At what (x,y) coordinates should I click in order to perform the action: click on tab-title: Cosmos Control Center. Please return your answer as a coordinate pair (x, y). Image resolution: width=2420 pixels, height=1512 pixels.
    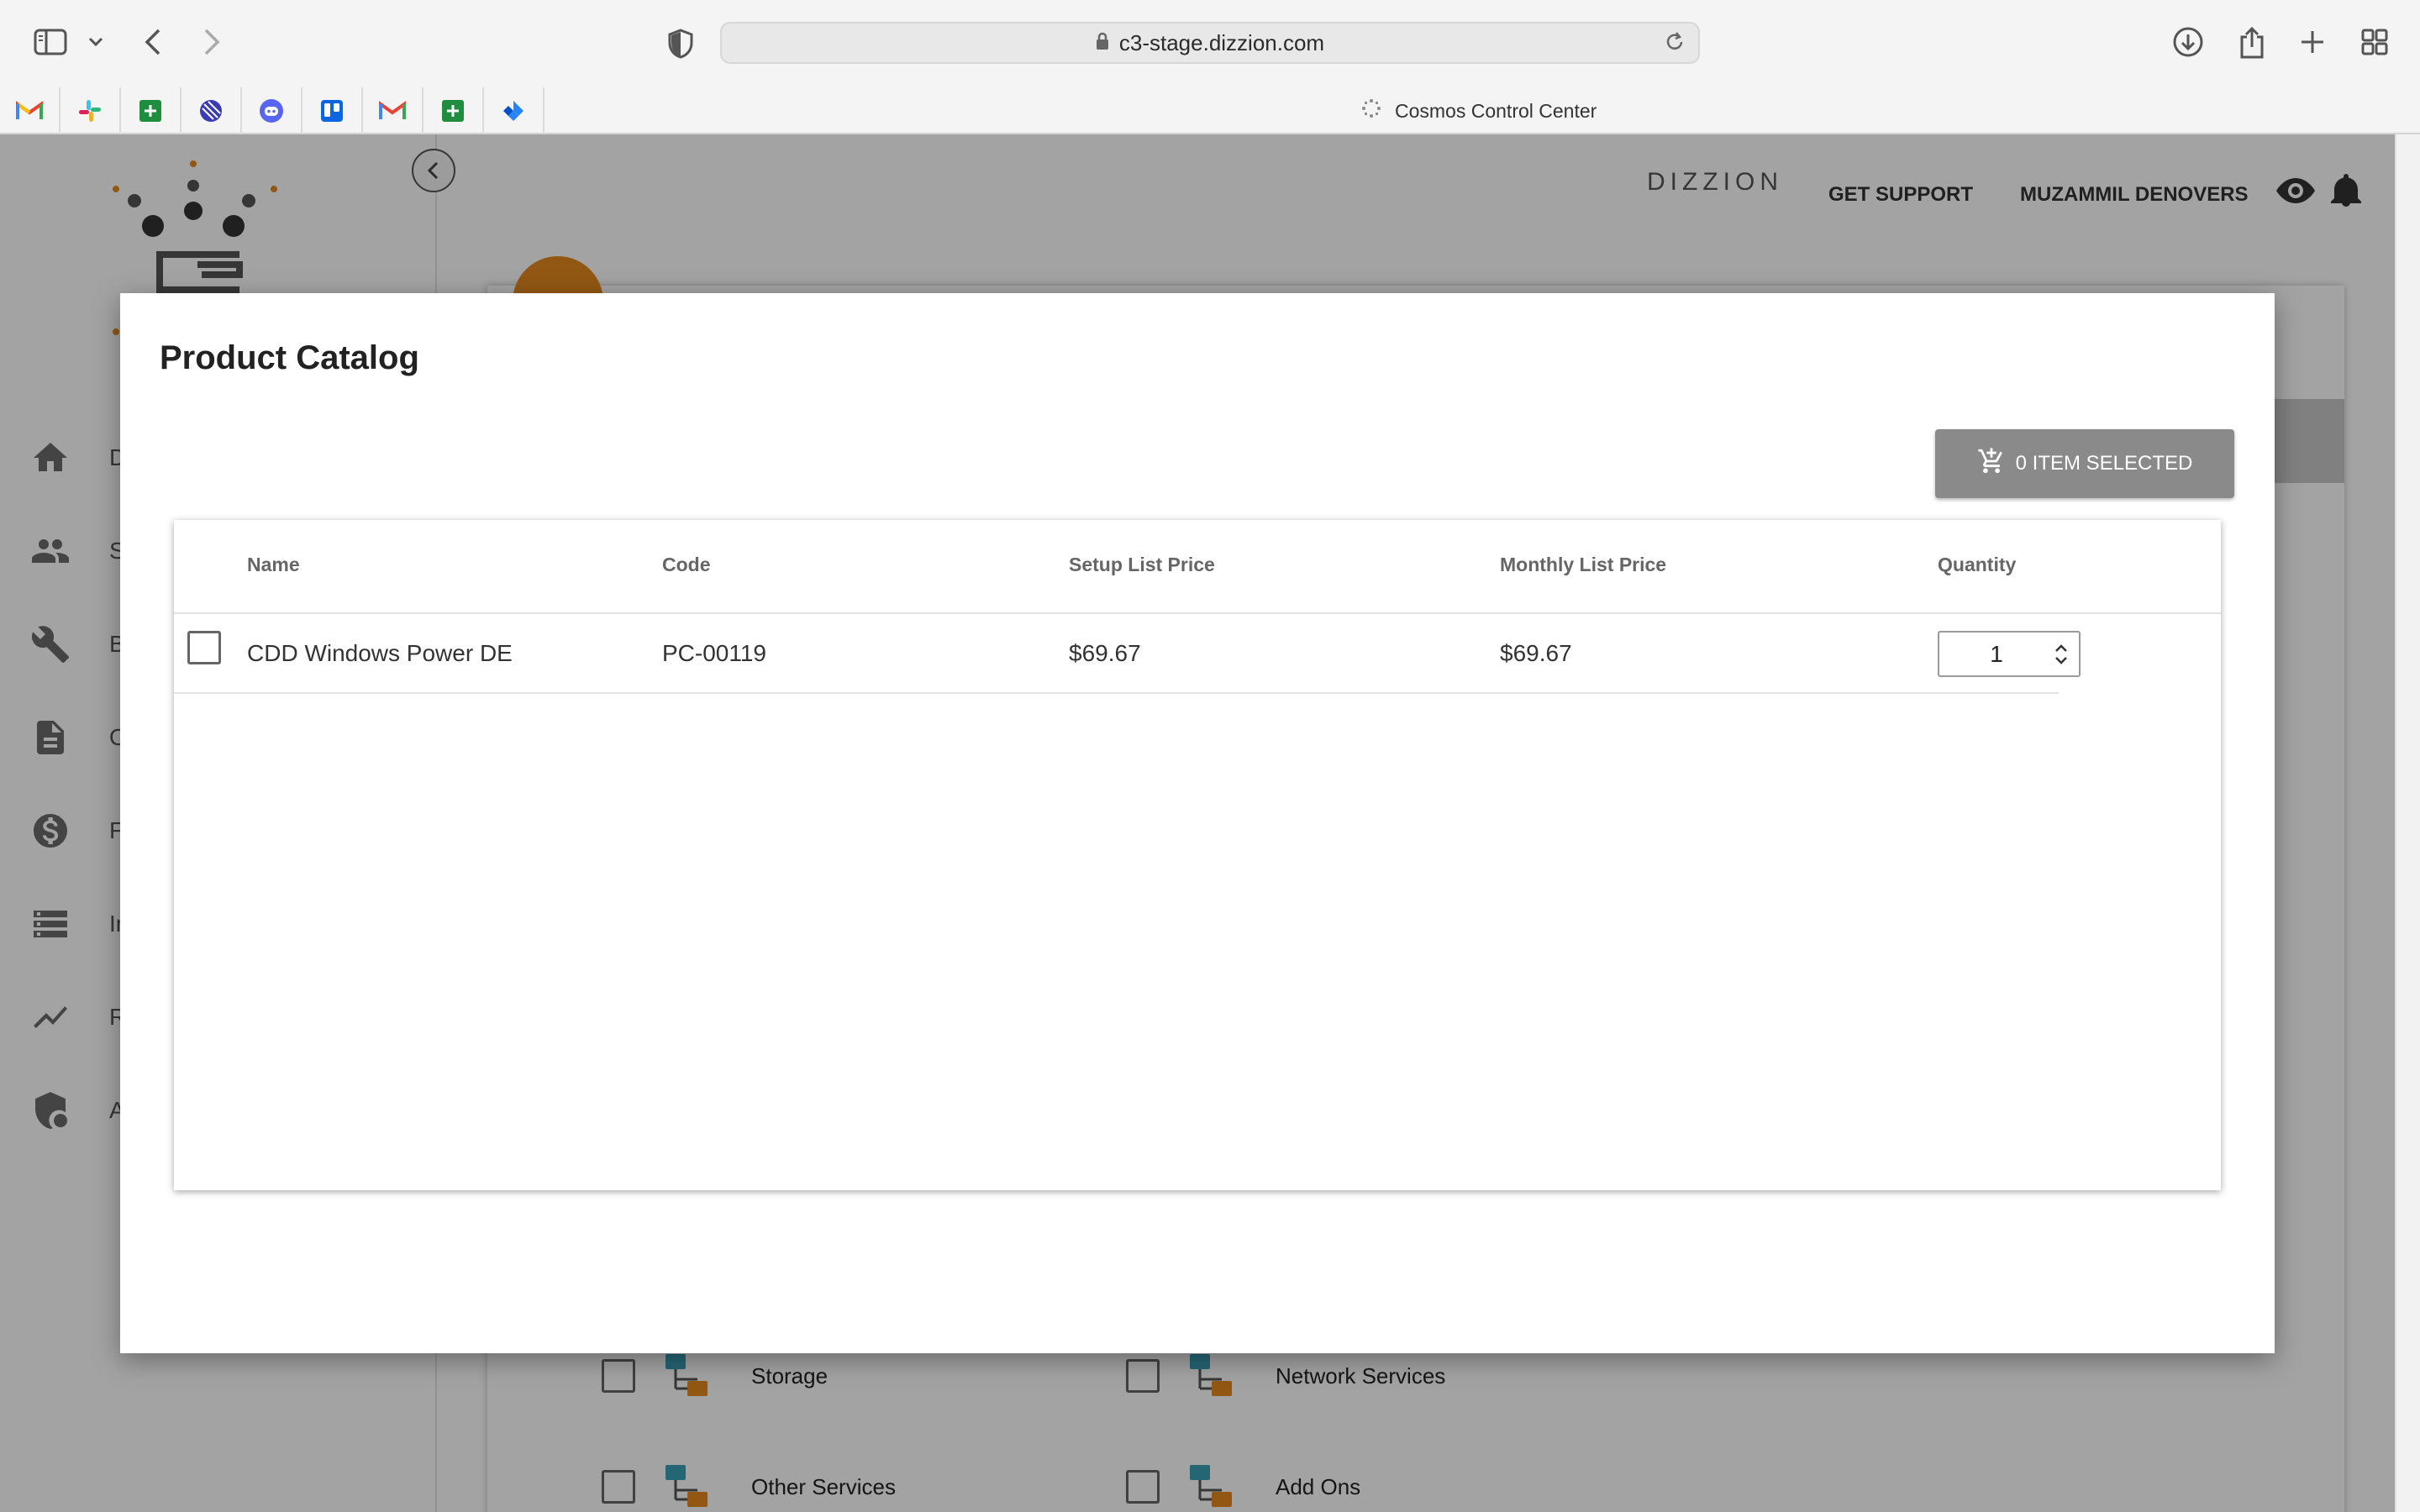
    Looking at the image, I should click on (1496, 110).